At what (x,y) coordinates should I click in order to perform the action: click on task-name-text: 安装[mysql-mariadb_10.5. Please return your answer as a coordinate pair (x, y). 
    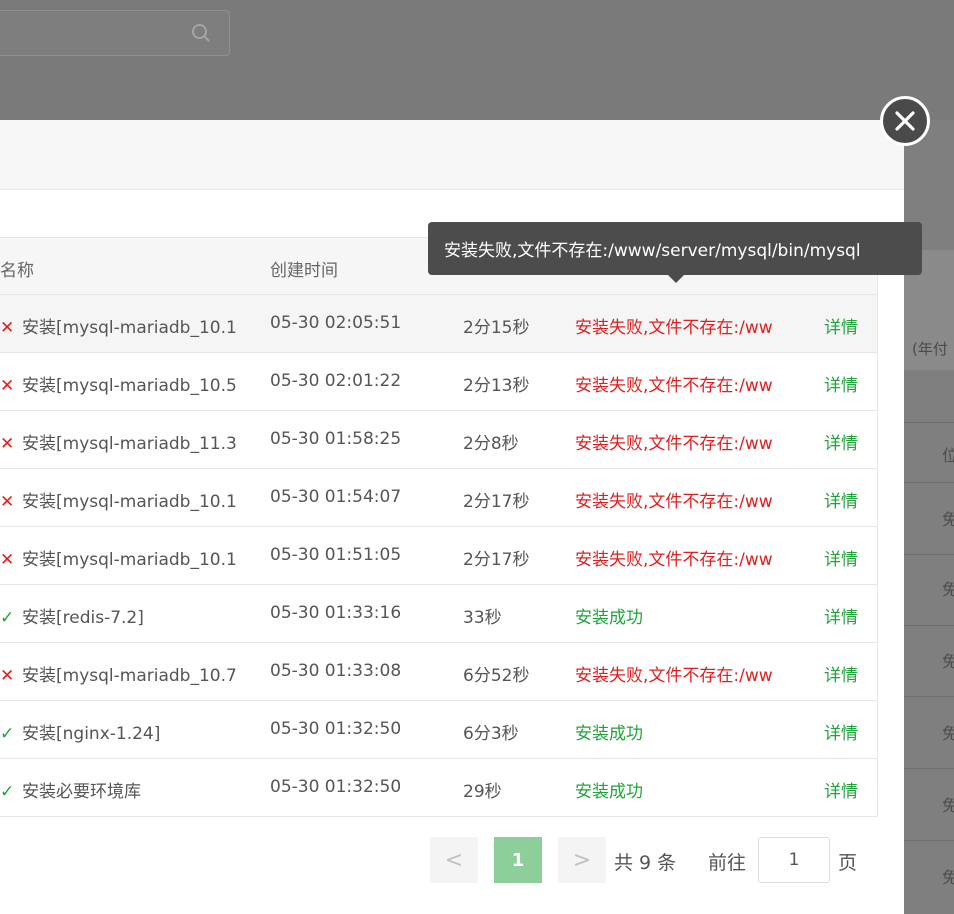
    Looking at the image, I should click on (129, 386).